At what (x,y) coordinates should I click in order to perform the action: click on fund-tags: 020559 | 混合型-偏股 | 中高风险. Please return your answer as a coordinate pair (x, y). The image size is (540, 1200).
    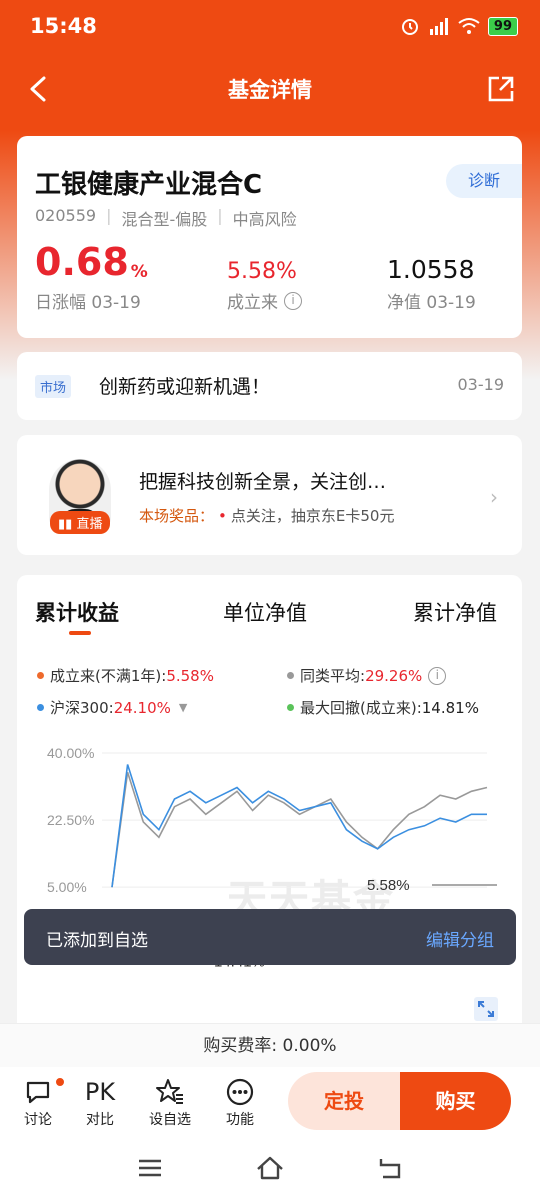
    Looking at the image, I should click on (166, 218).